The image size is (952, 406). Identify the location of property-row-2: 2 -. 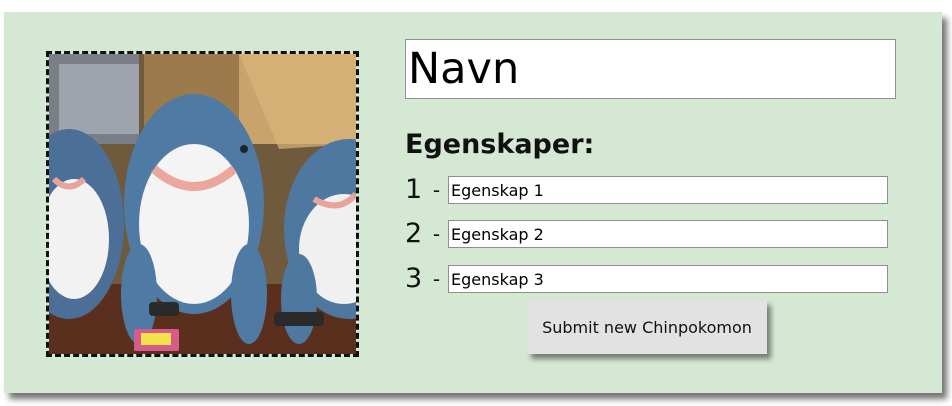
(646, 234).